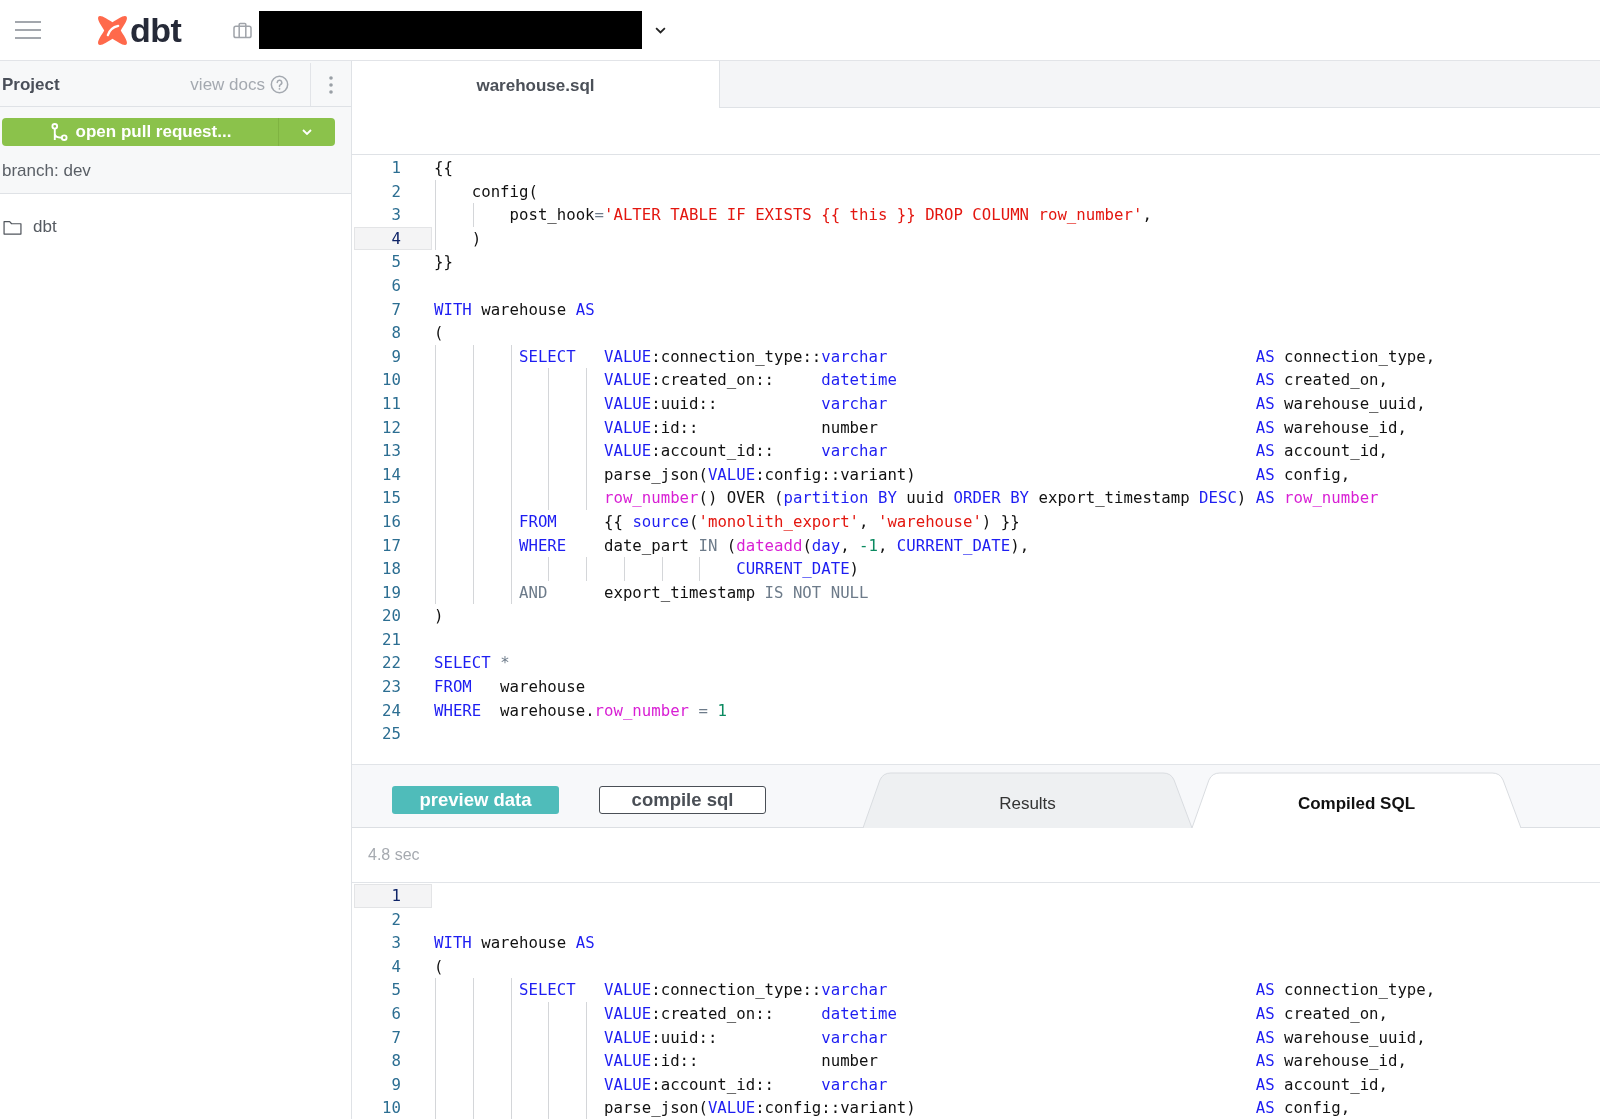 The image size is (1600, 1119). What do you see at coordinates (580, 710) in the screenshot?
I see `code-line: WHERE warehouse.row_number = 1` at bounding box center [580, 710].